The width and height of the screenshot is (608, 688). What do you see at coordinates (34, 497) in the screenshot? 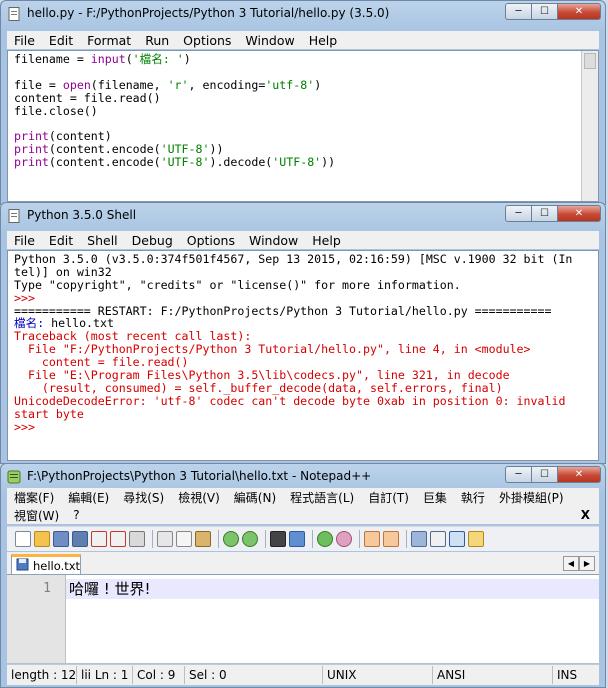
I see `menu-file: 檔案(F)` at bounding box center [34, 497].